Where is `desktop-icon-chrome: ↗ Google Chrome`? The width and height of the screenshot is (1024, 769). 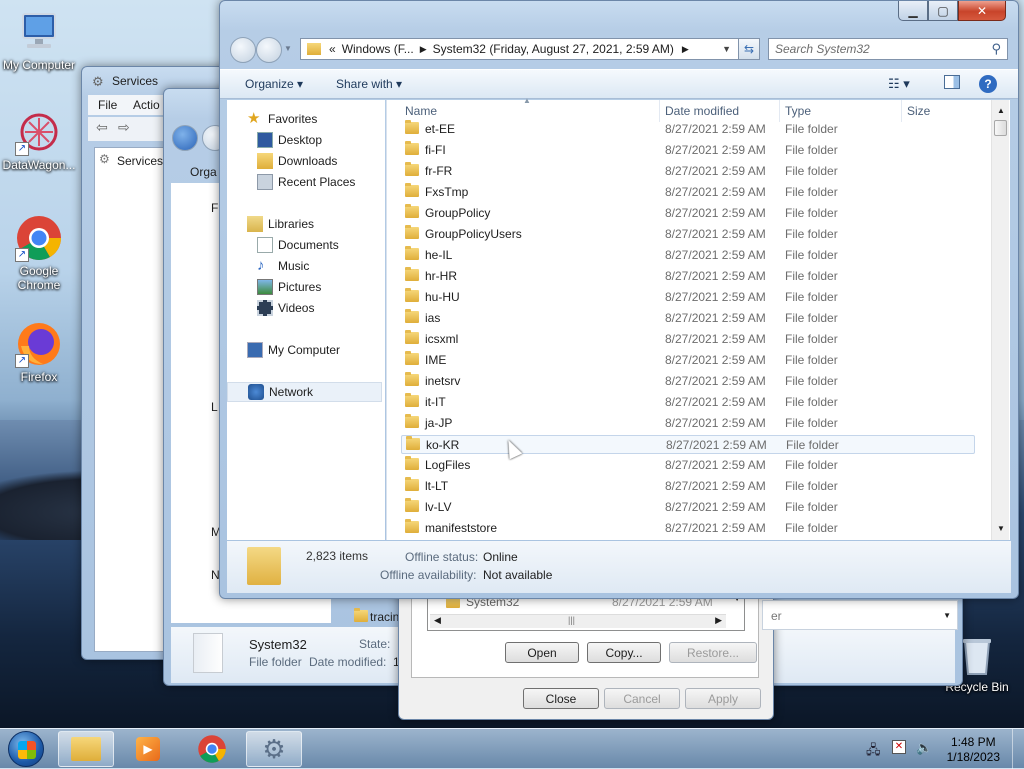 desktop-icon-chrome: ↗ Google Chrome is located at coordinates (39, 253).